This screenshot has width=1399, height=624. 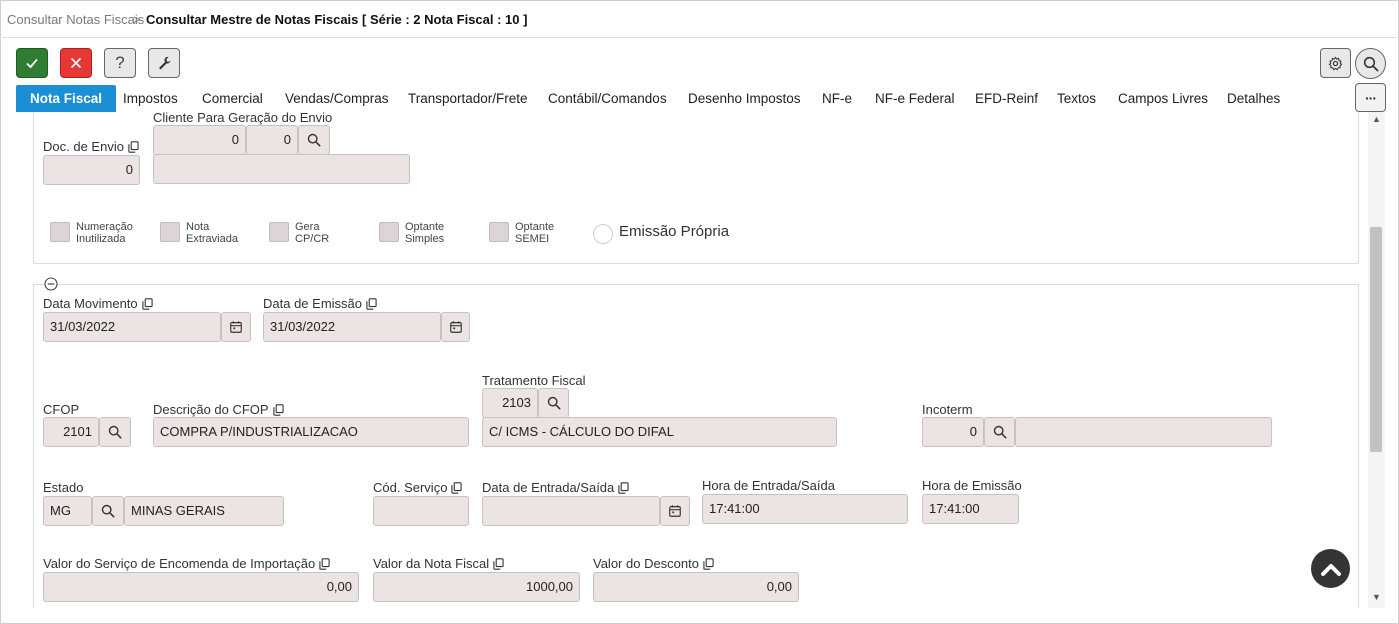 I want to click on estado-search-button, so click(x=108, y=511).